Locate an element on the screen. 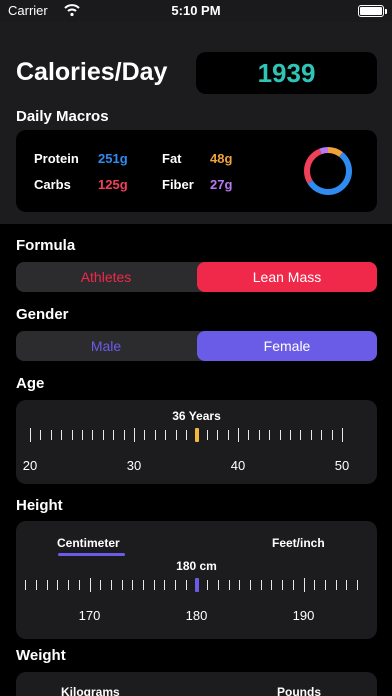  fat-label: Fat is located at coordinates (172, 158).